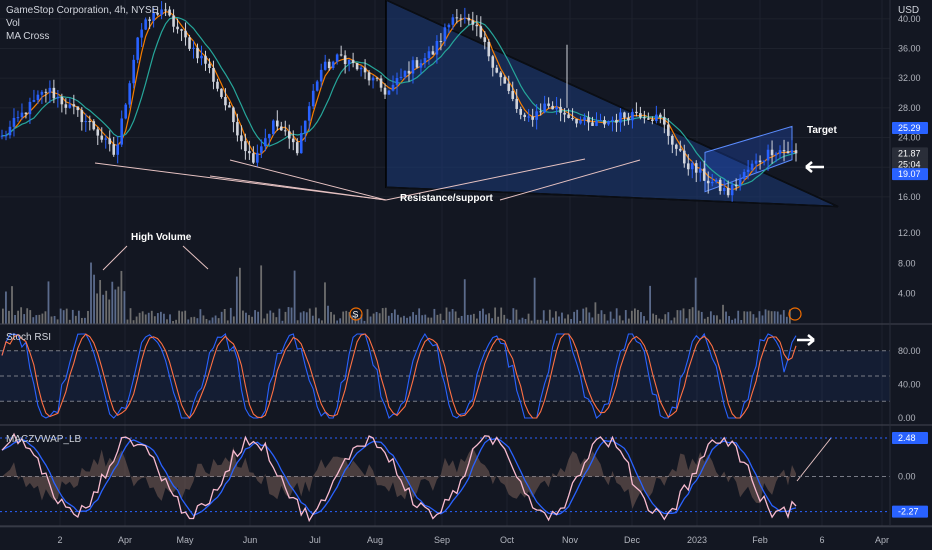 The width and height of the screenshot is (932, 550). I want to click on time-axis-tick: Apr, so click(882, 540).